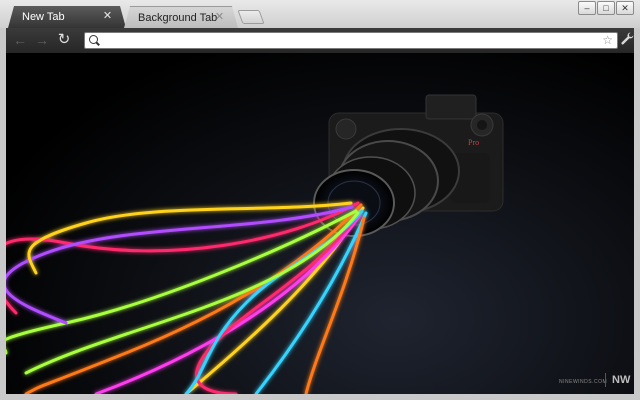 The width and height of the screenshot is (640, 400). I want to click on camera-brand-text: Pro, so click(473, 142).